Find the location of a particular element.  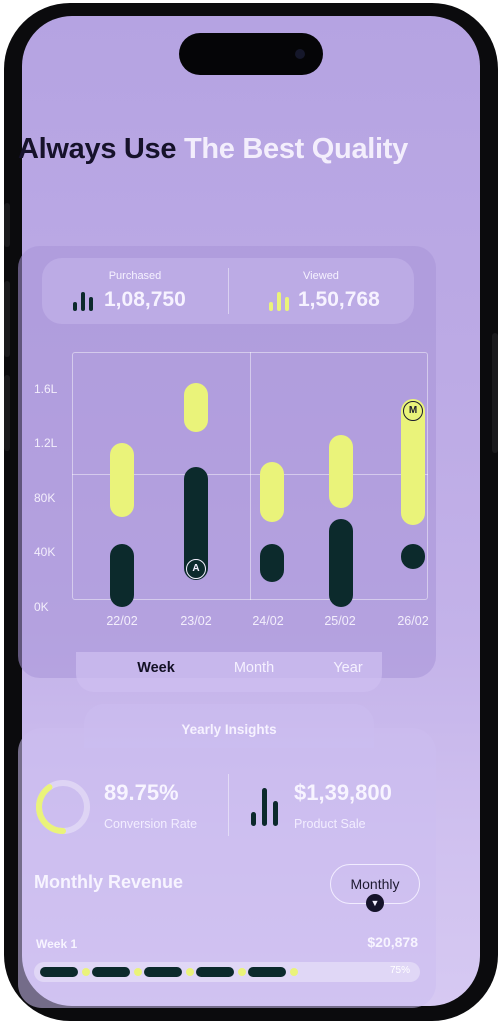

page-title-part2: The Best Quality is located at coordinates (295, 149).